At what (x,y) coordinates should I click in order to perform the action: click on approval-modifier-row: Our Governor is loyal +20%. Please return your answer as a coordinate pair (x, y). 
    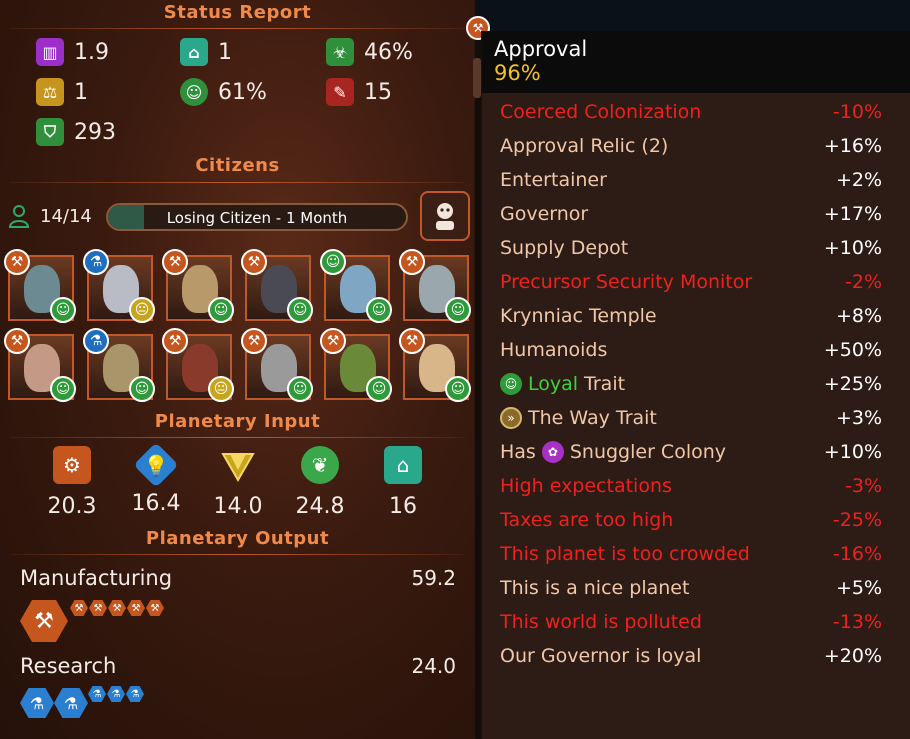
    Looking at the image, I should click on (691, 656).